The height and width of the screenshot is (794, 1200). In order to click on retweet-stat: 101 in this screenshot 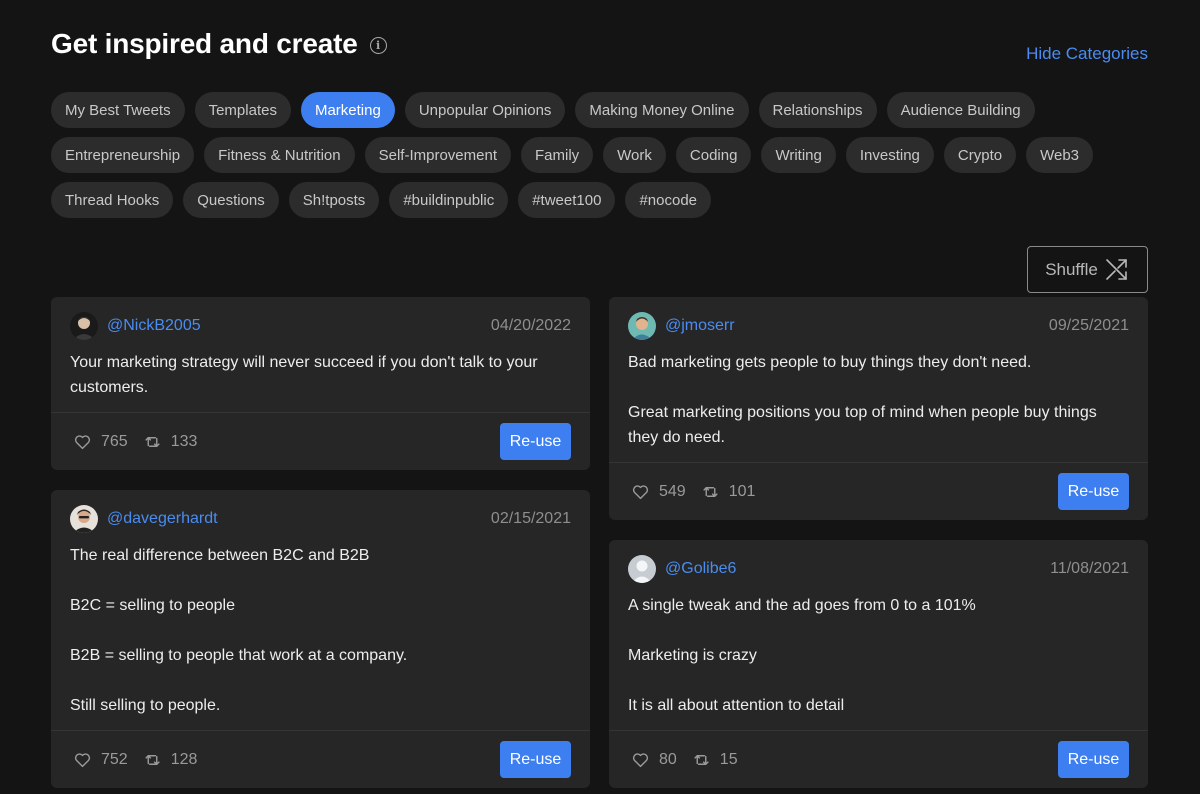, I will do `click(729, 491)`.